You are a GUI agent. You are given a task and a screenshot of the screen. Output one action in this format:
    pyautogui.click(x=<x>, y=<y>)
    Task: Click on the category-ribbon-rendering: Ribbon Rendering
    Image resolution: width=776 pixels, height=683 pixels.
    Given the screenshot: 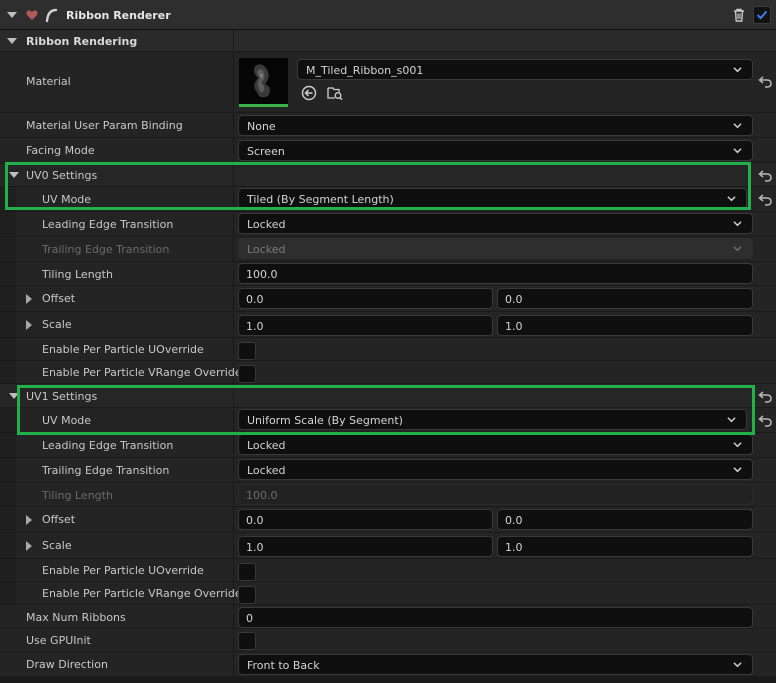 What is the action you would take?
    pyautogui.click(x=388, y=41)
    